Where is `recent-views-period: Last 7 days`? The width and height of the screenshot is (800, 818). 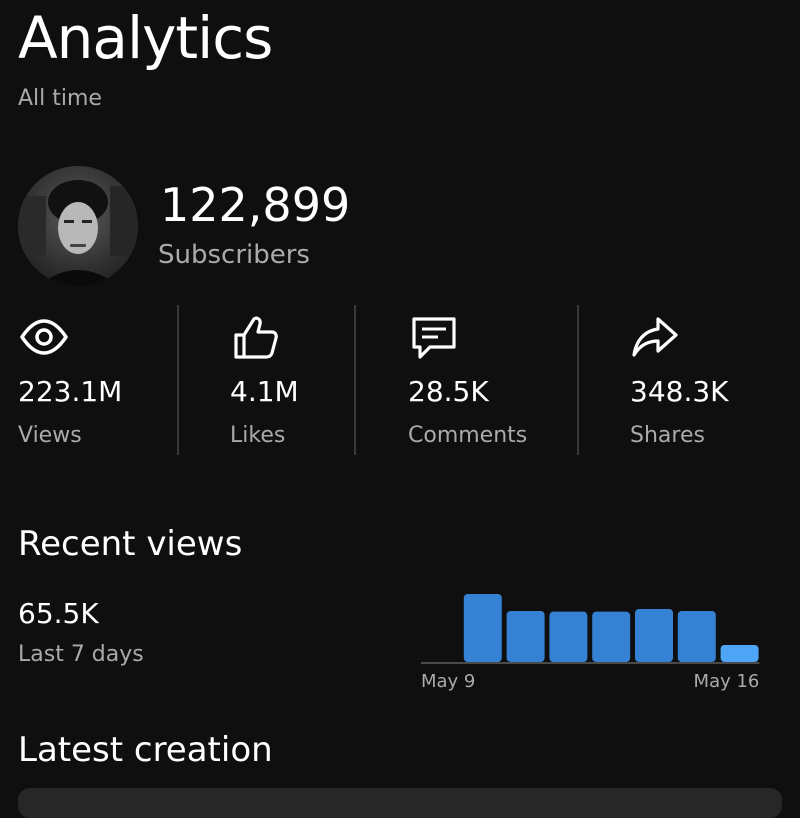 recent-views-period: Last 7 days is located at coordinates (81, 654).